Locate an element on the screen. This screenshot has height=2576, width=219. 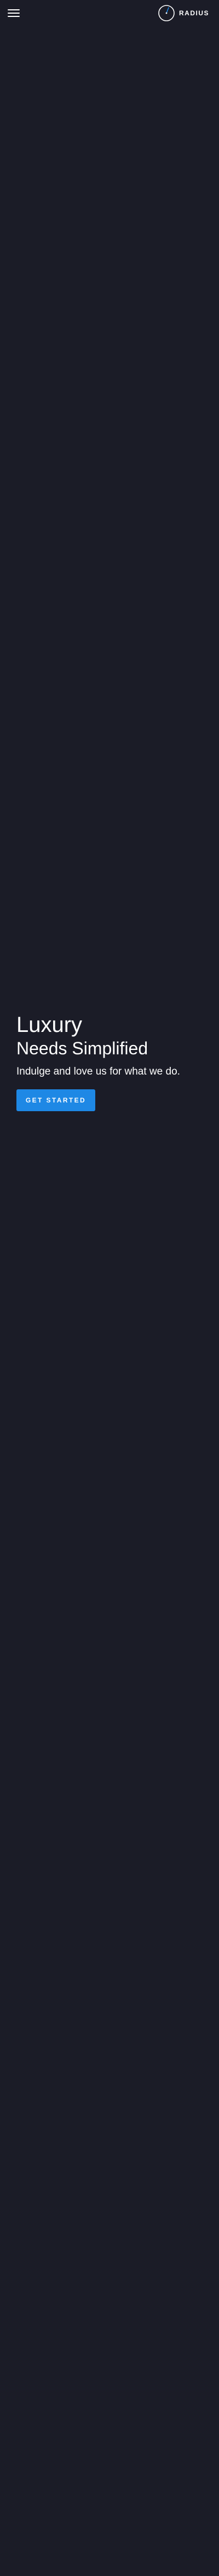
hamburger-menu-icon is located at coordinates (14, 9).